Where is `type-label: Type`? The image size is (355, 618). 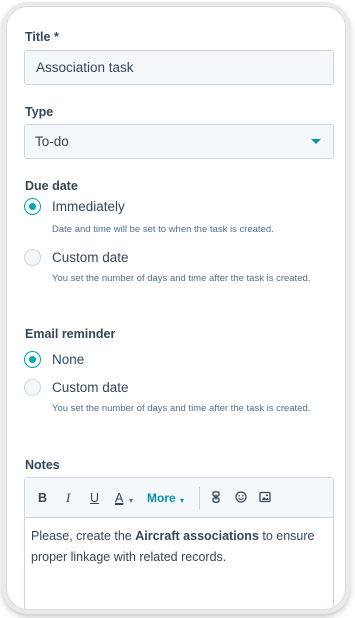
type-label: Type is located at coordinates (39, 112).